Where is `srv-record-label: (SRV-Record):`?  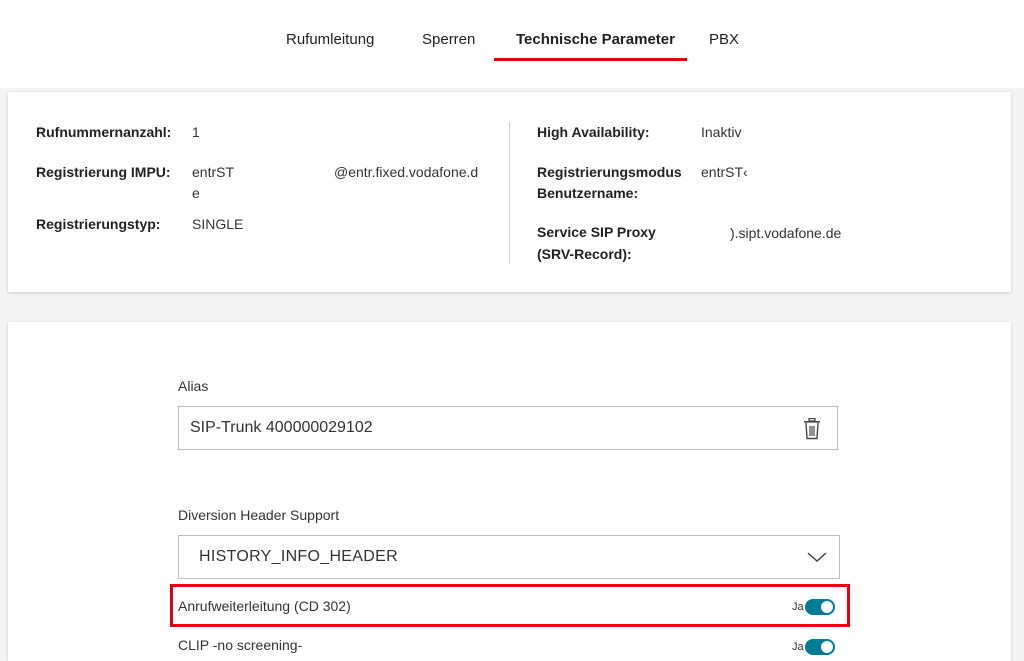
srv-record-label: (SRV-Record): is located at coordinates (584, 254).